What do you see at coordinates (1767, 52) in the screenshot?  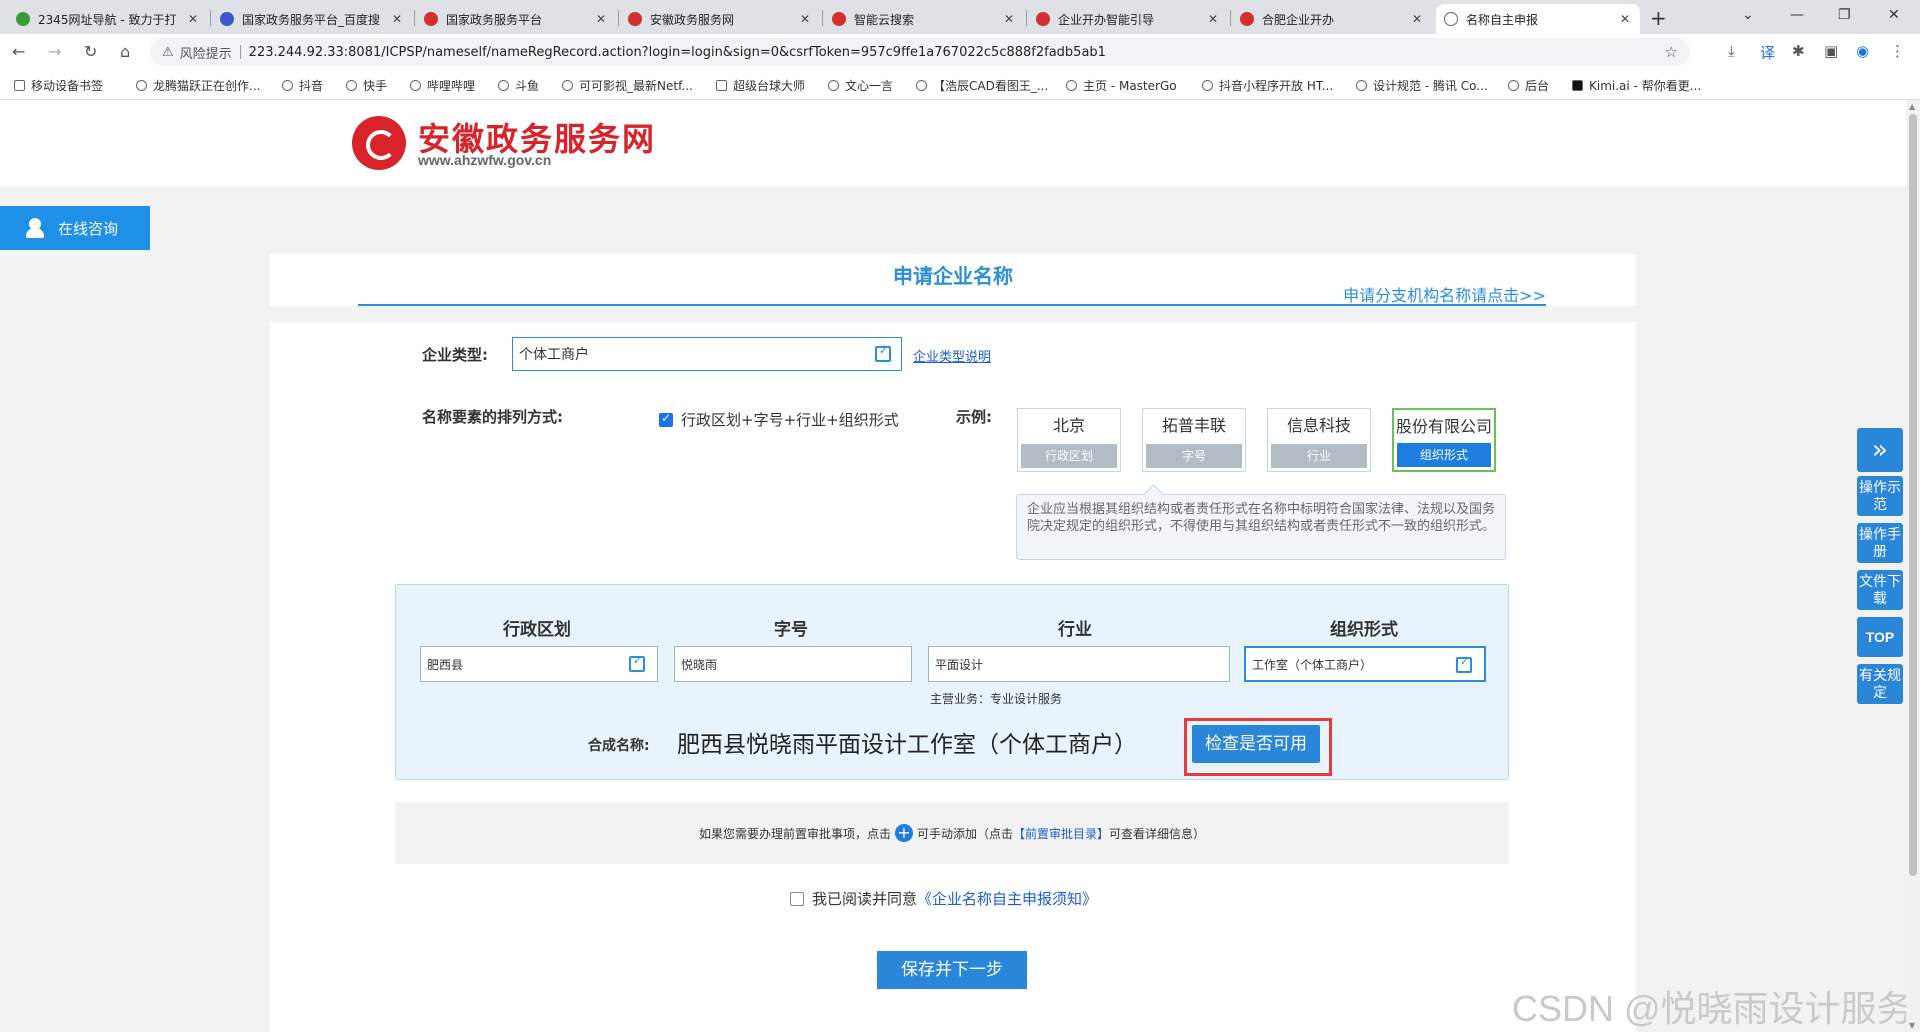 I see `translate-icon: 译` at bounding box center [1767, 52].